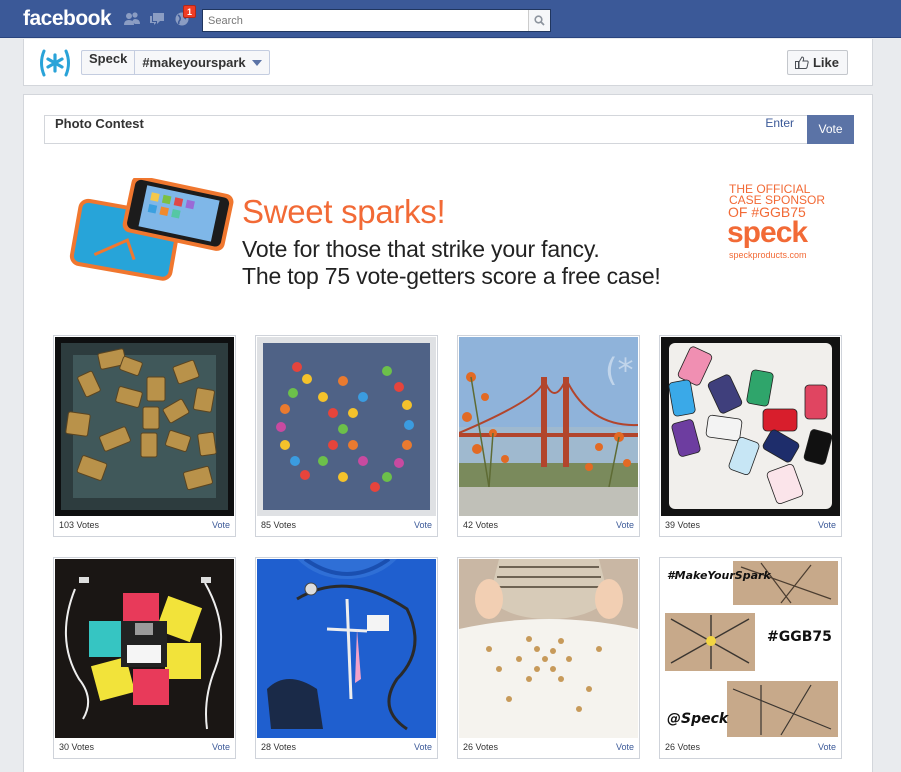 The height and width of the screenshot is (772, 901). I want to click on search-icon, so click(539, 20).